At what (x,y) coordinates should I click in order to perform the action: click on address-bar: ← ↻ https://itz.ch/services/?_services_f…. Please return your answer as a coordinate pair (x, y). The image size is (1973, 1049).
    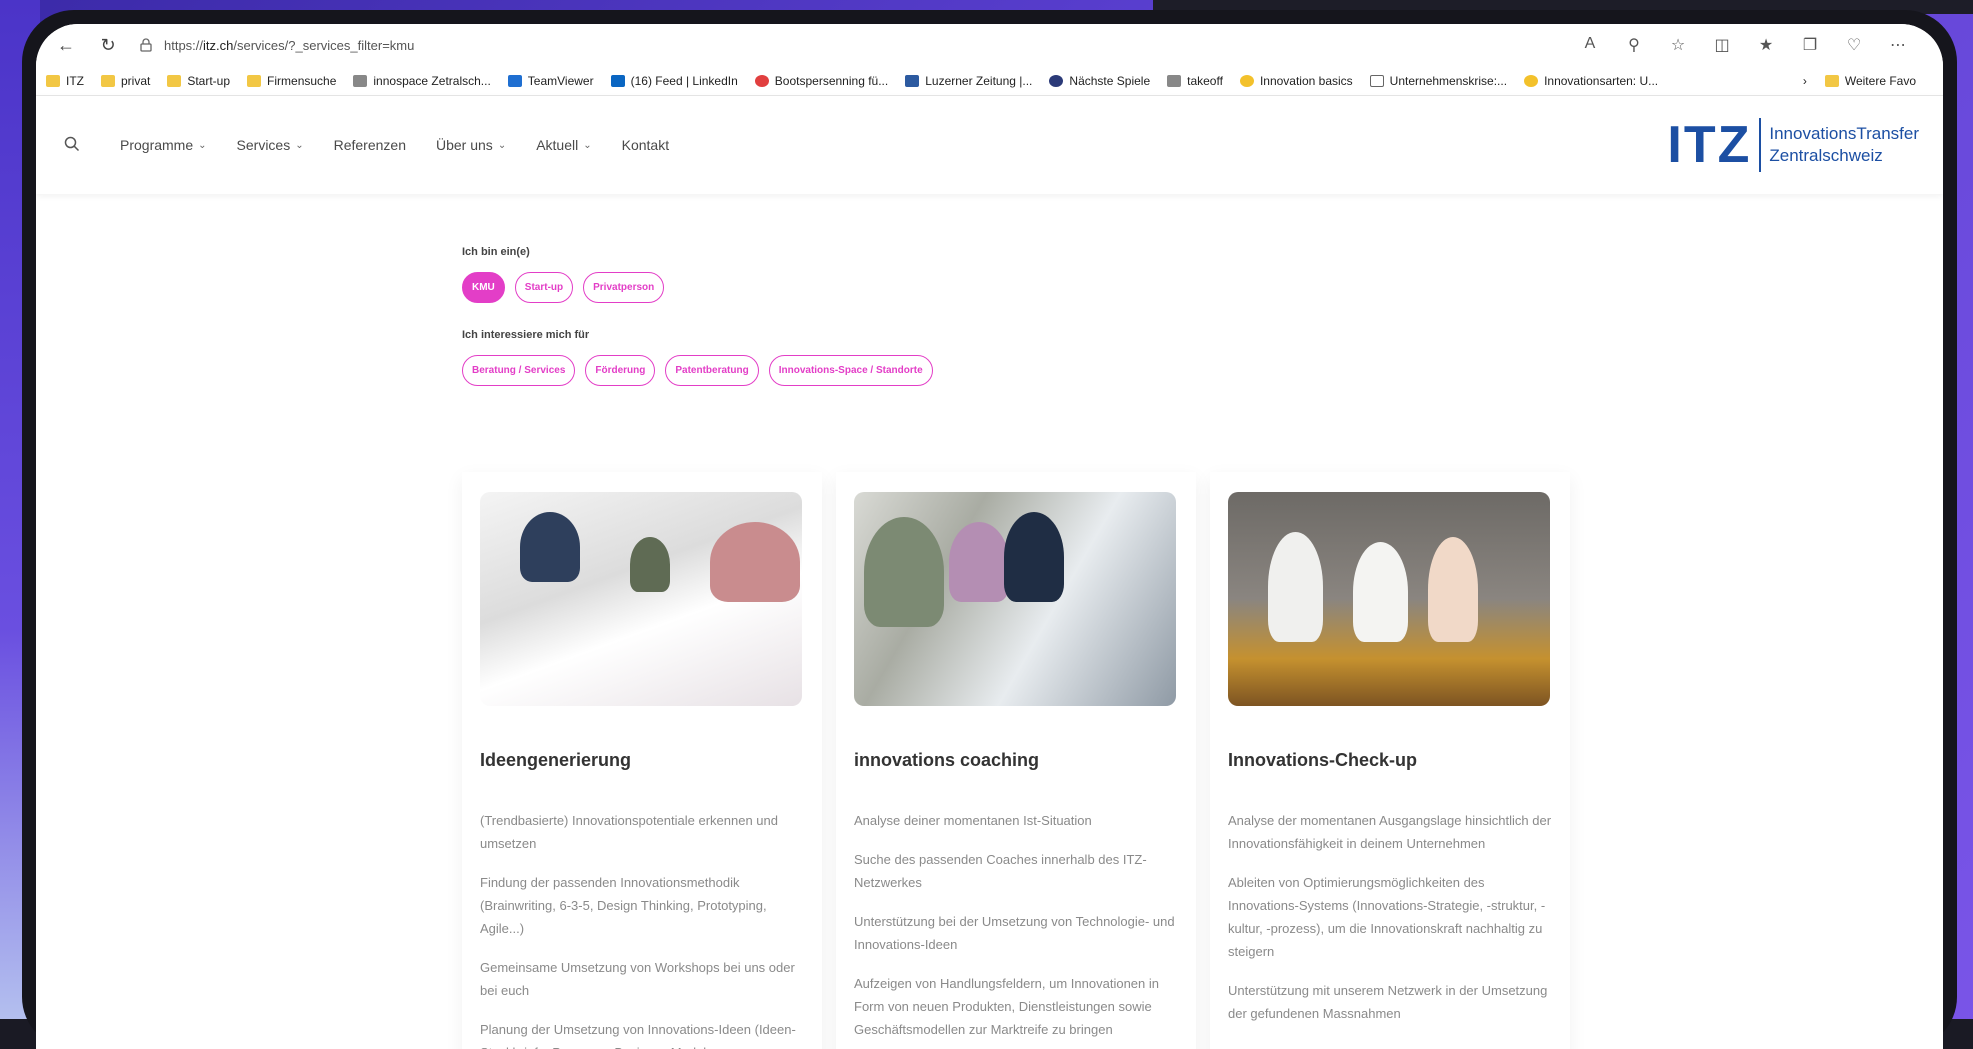
    Looking at the image, I should click on (989, 45).